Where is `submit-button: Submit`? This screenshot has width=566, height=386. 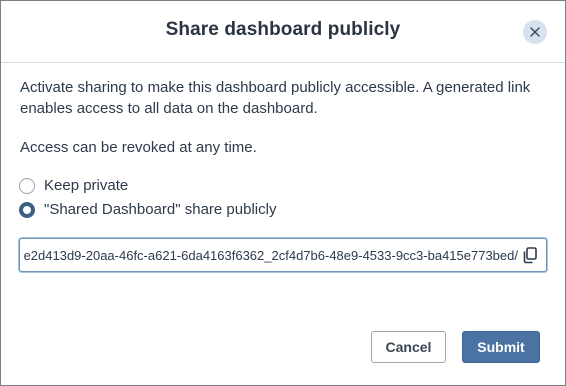 submit-button: Submit is located at coordinates (501, 347).